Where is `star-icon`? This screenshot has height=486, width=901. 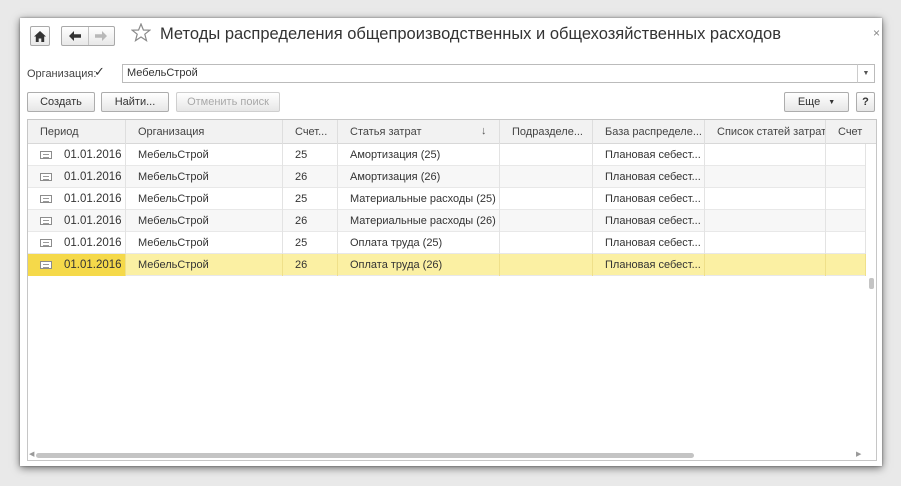
star-icon is located at coordinates (141, 32).